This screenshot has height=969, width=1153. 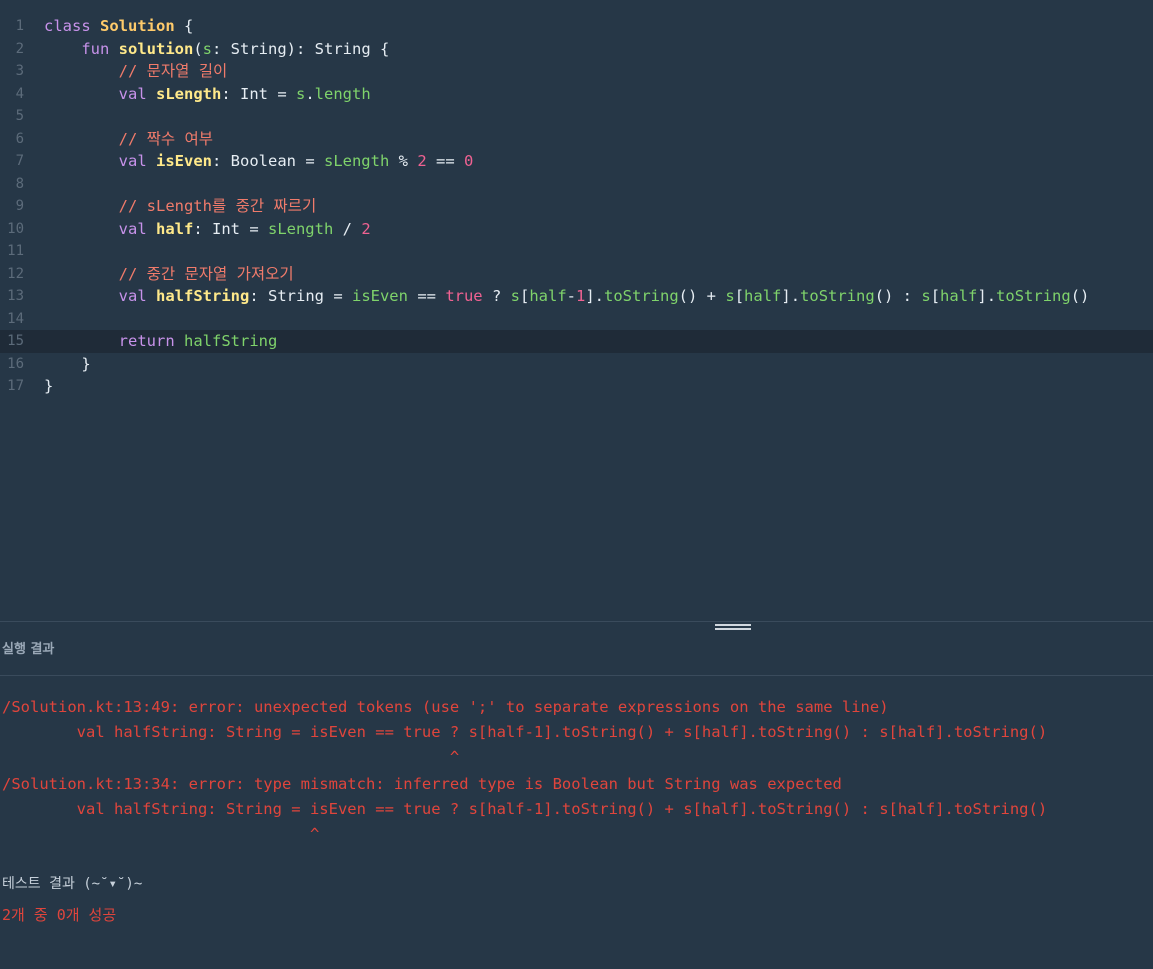 What do you see at coordinates (576, 71) in the screenshot?
I see `code-line: 3 // 문자열 길이` at bounding box center [576, 71].